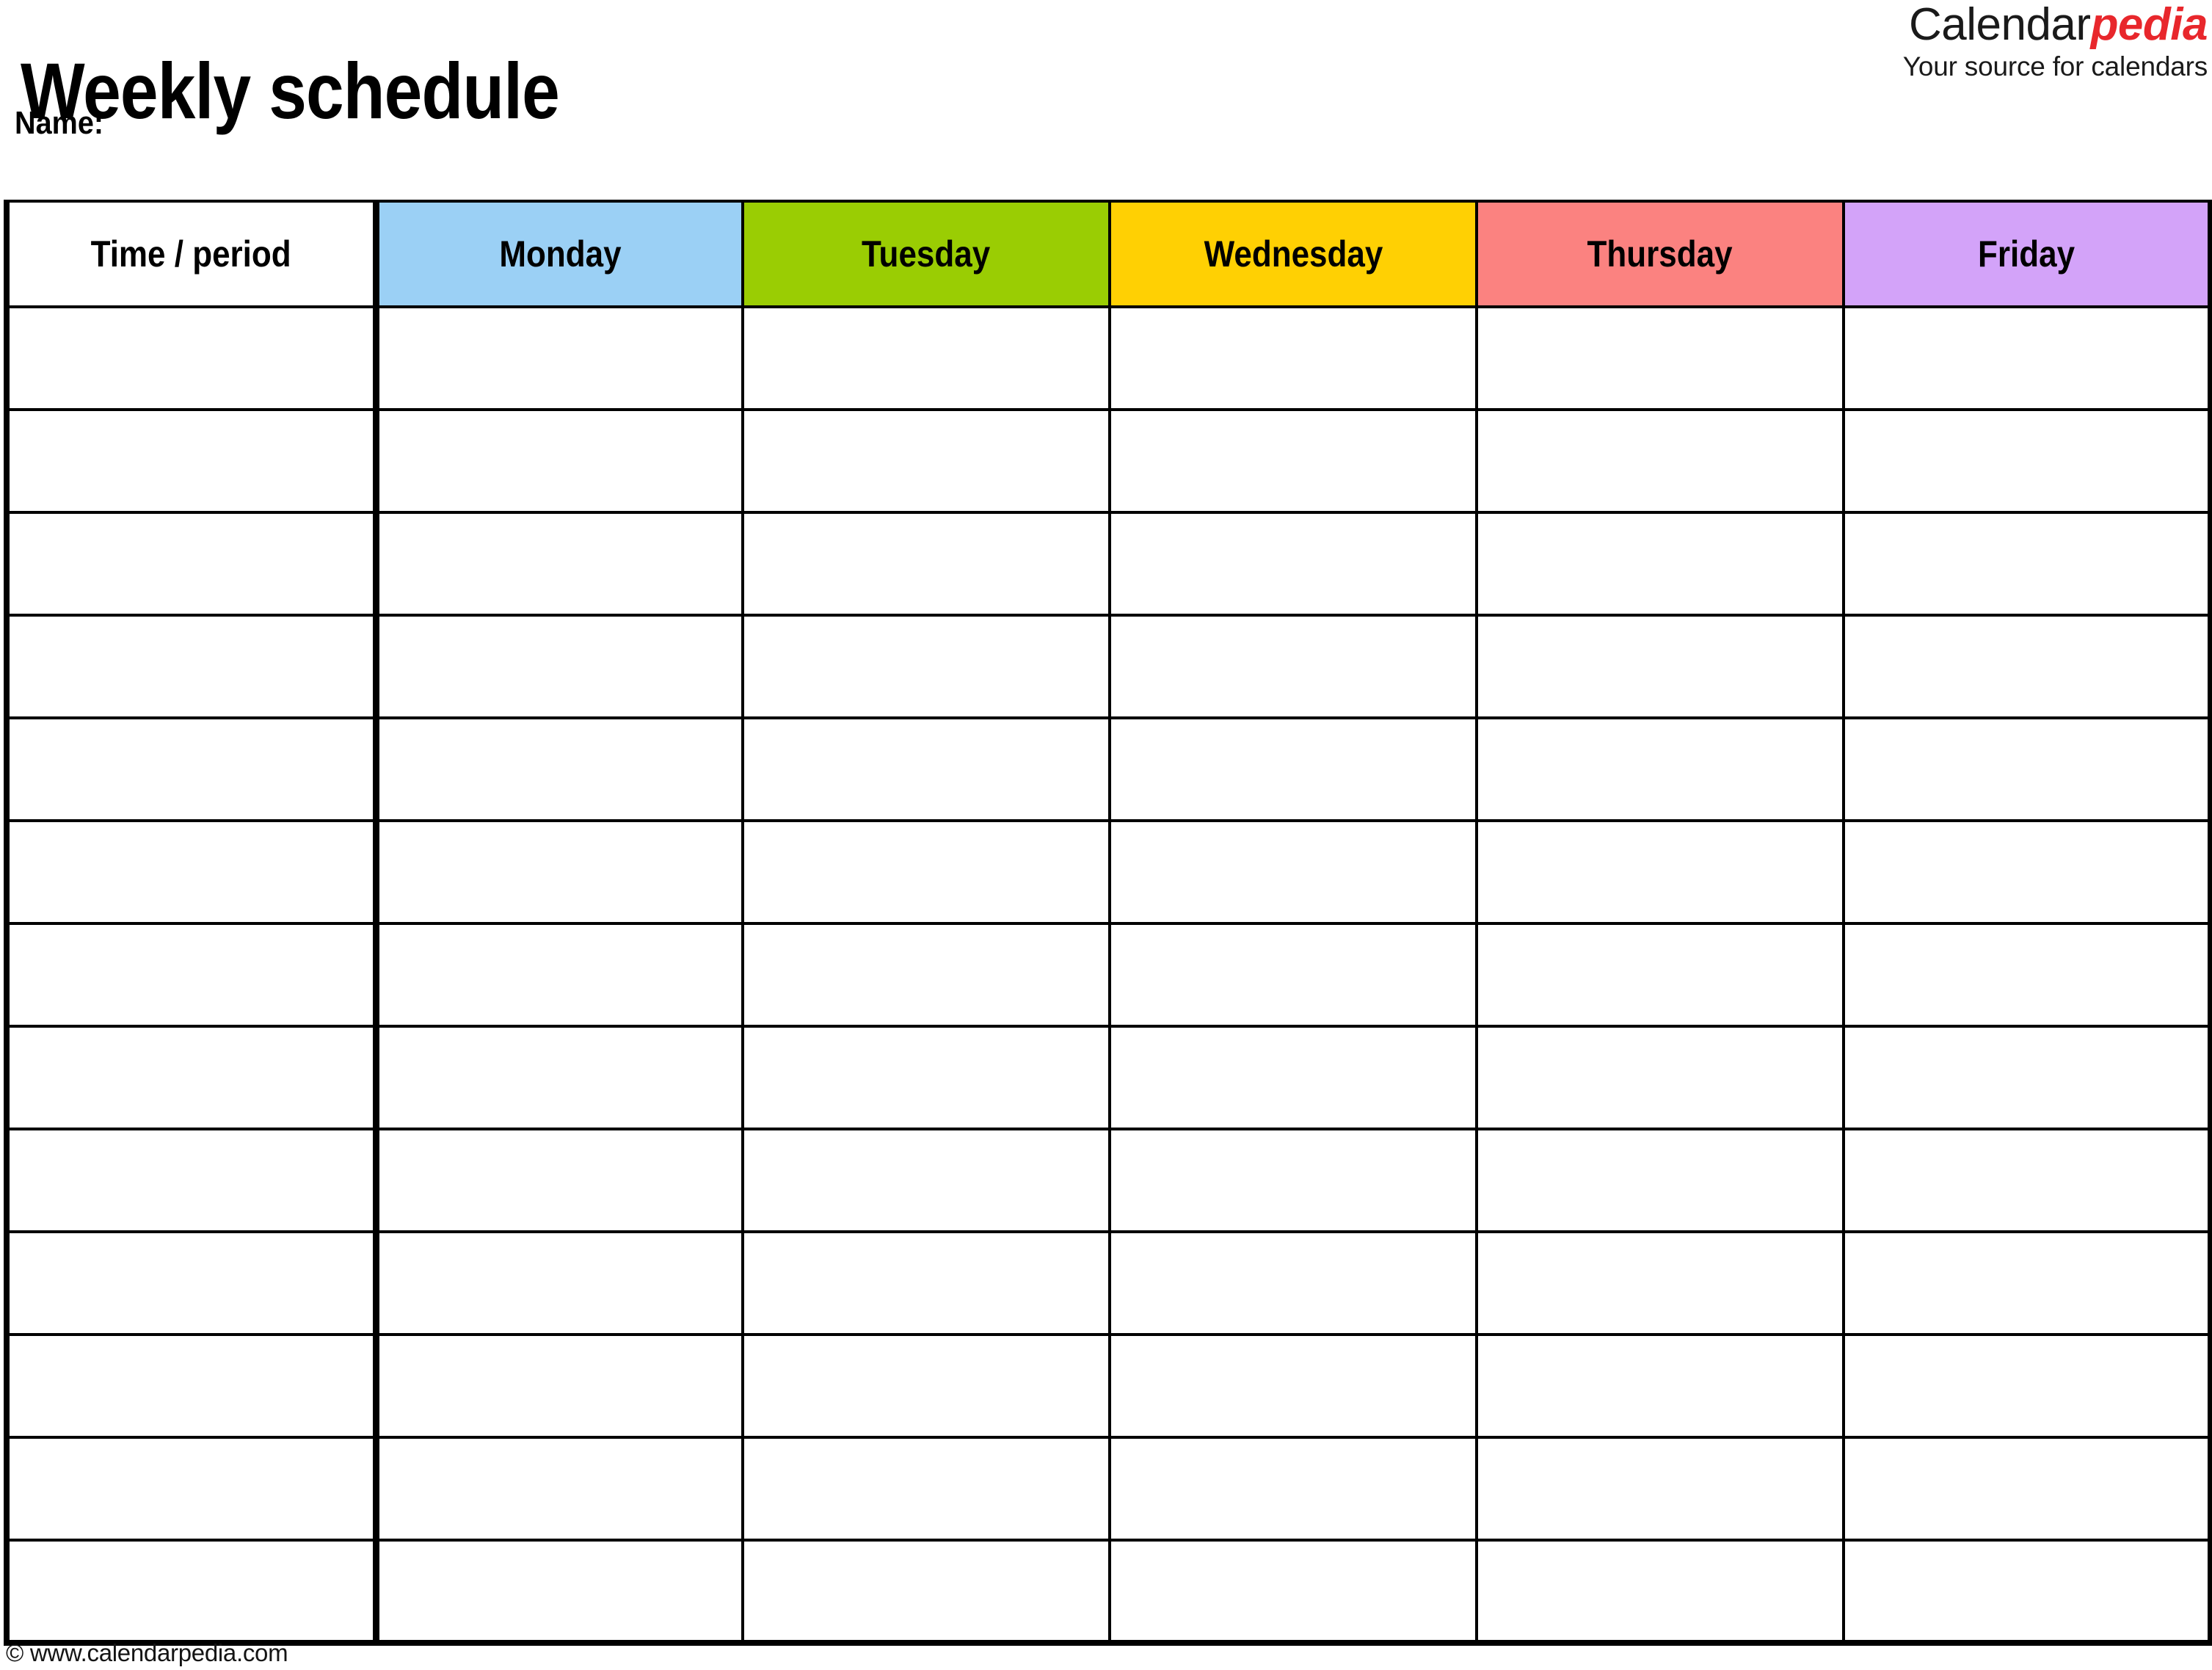 The width and height of the screenshot is (2212, 1670). What do you see at coordinates (2055, 24) in the screenshot?
I see `brand-wordmark: Calendarpedia` at bounding box center [2055, 24].